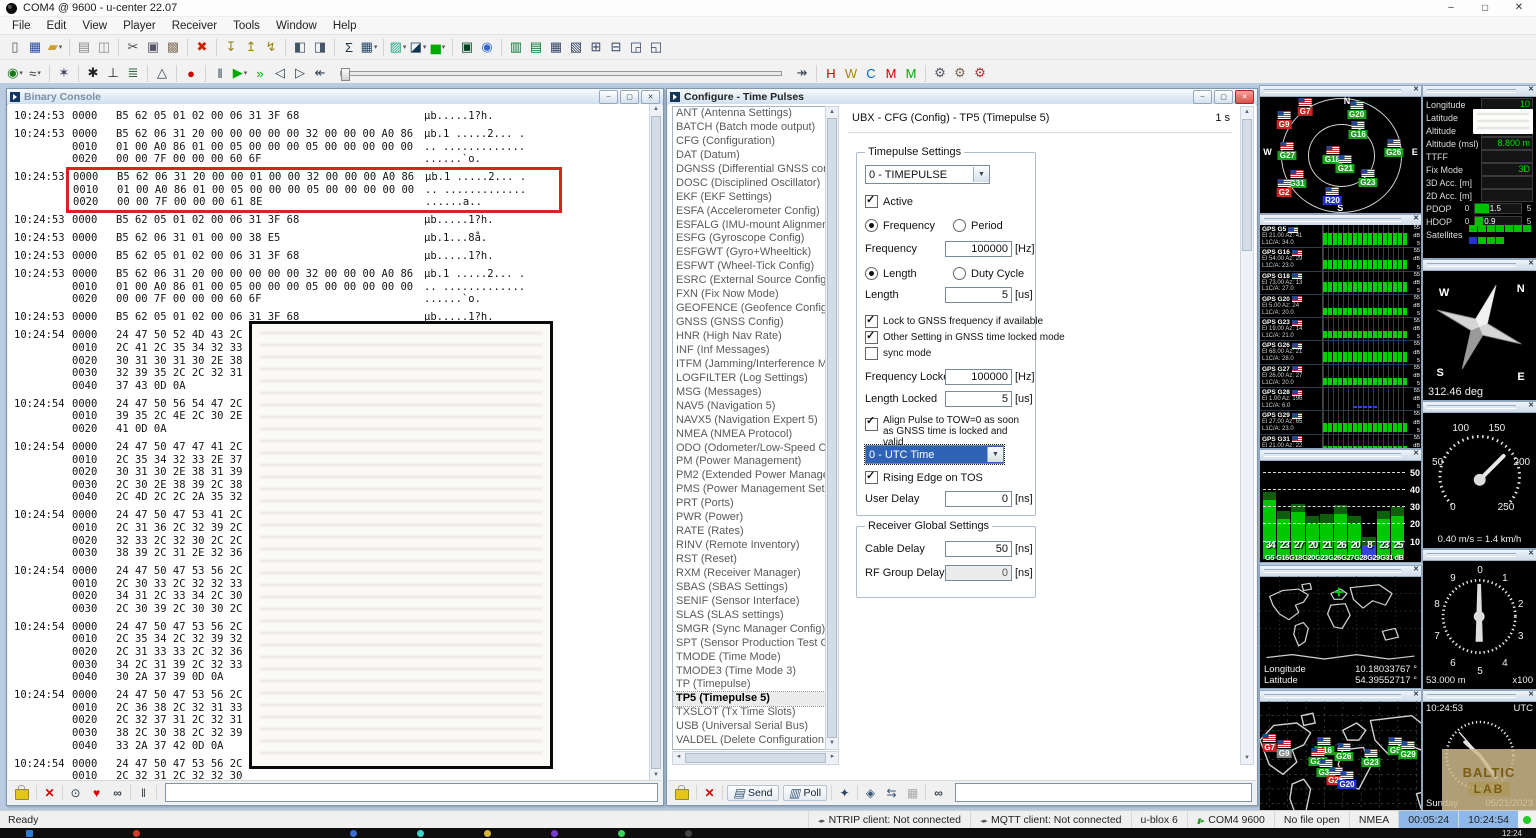 Image resolution: width=1536 pixels, height=838 pixels. What do you see at coordinates (173, 47) in the screenshot?
I see `paste-icon: ▩` at bounding box center [173, 47].